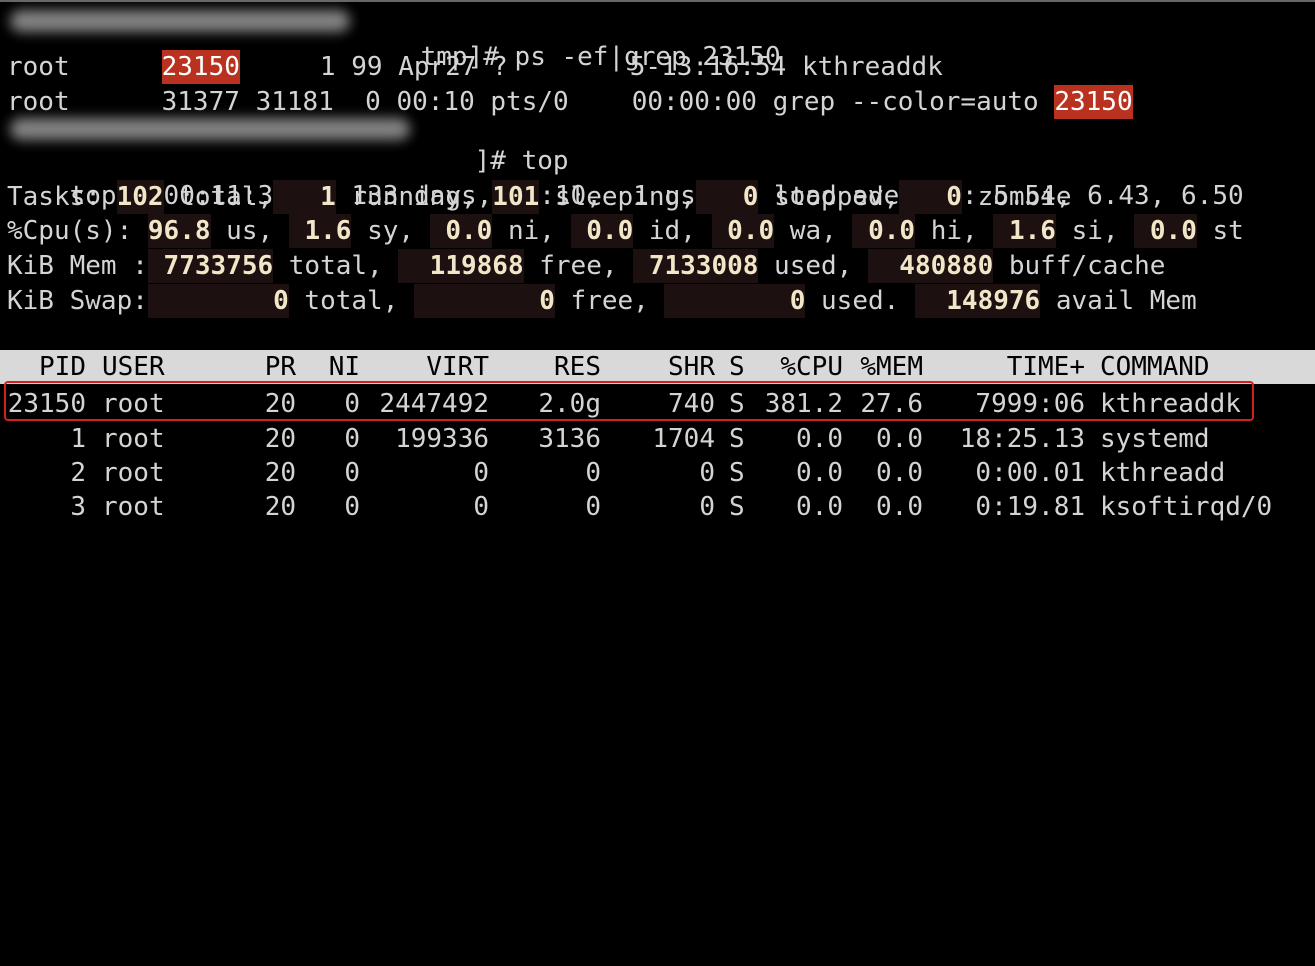 The image size is (1315, 966). I want to click on swap-free: 0, so click(547, 301).